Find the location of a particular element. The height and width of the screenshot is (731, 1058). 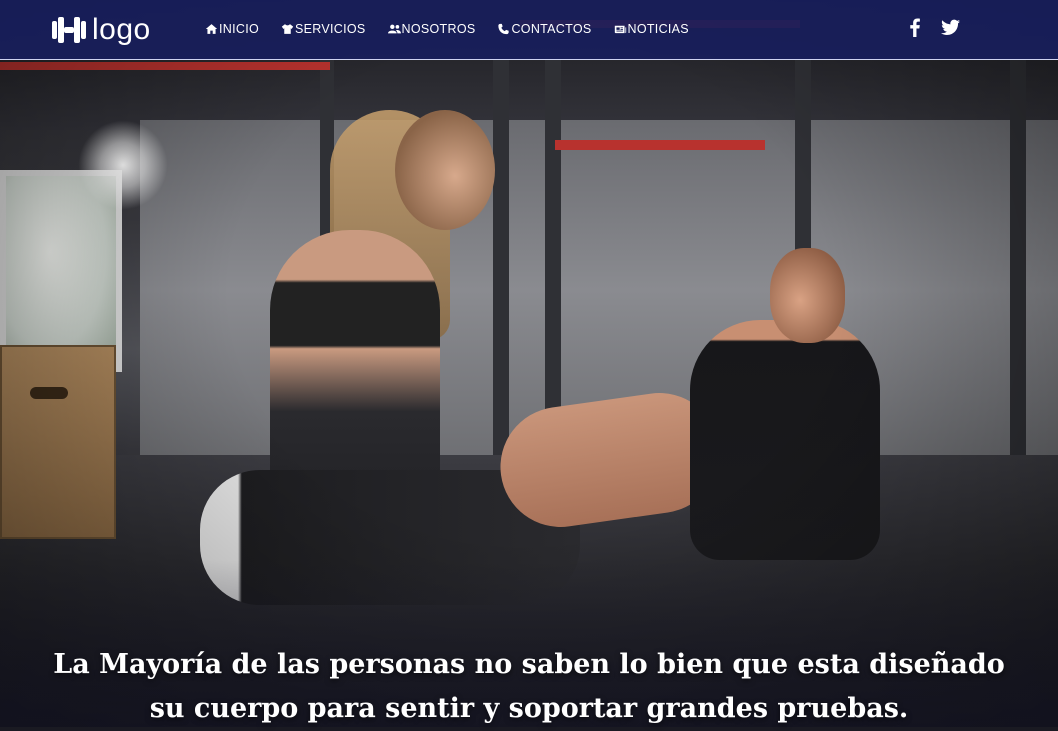

twitter-link is located at coordinates (950, 27).